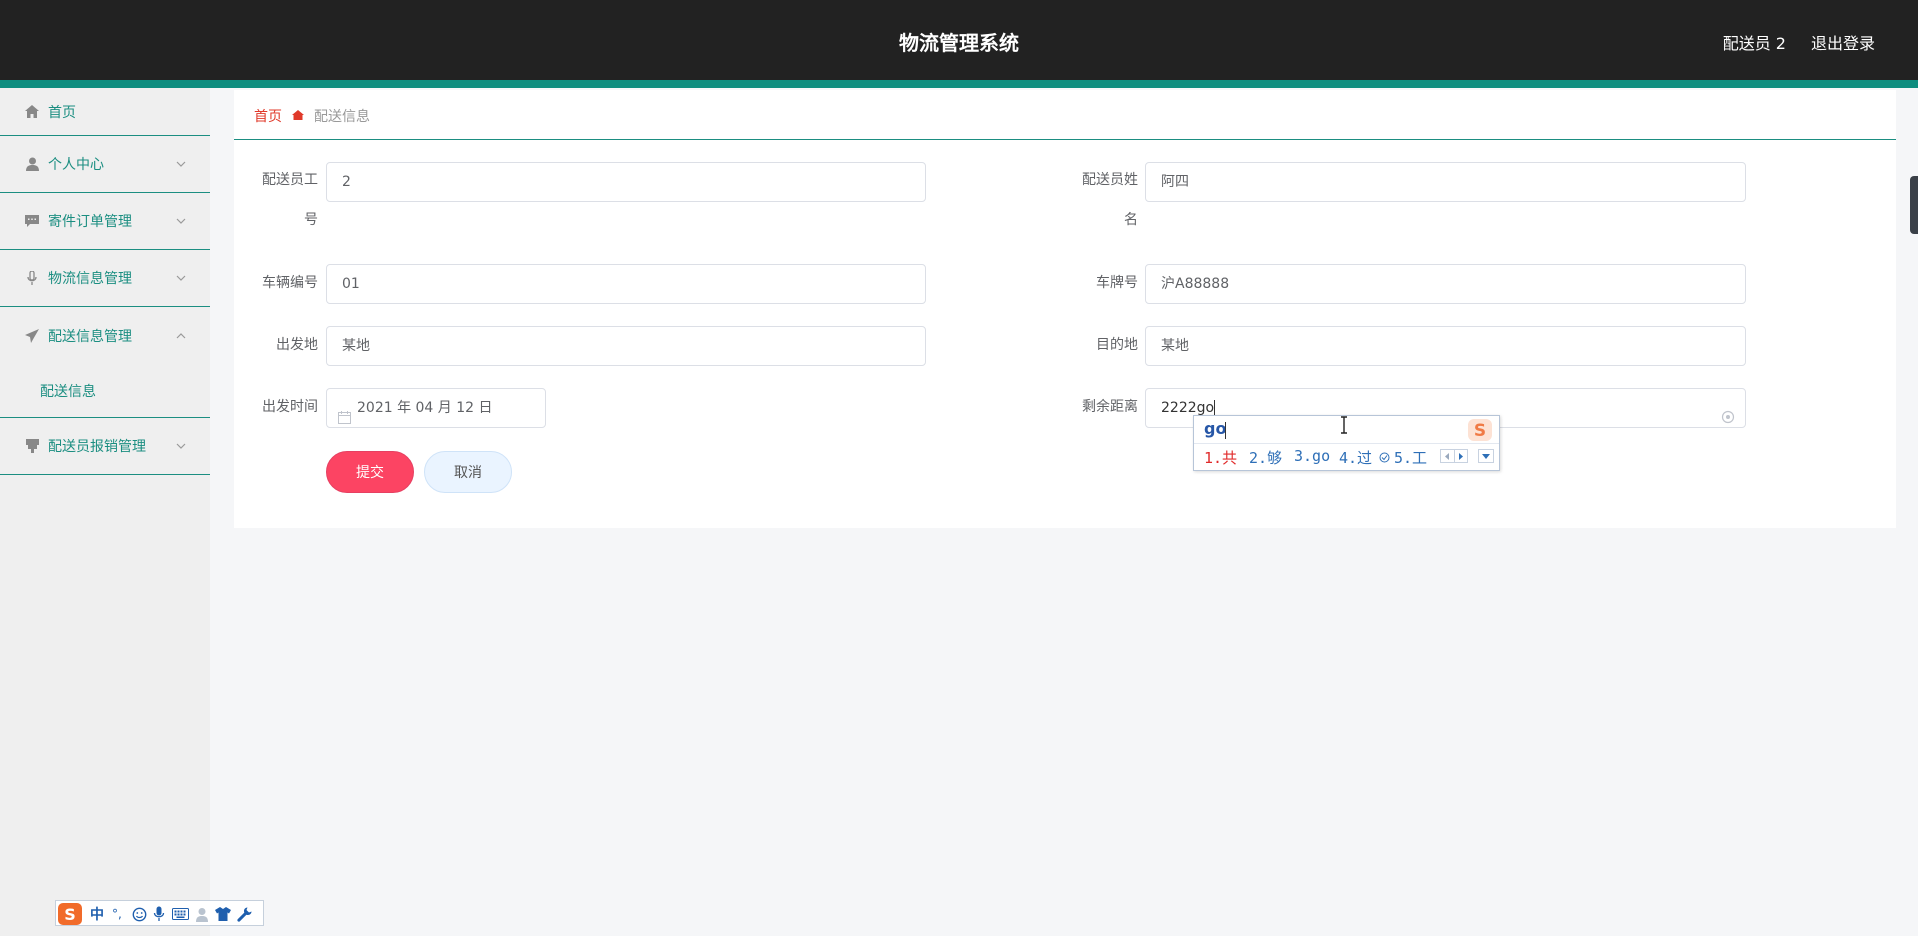 This screenshot has width=1918, height=936. I want to click on text-cursor-icon, so click(1344, 425).